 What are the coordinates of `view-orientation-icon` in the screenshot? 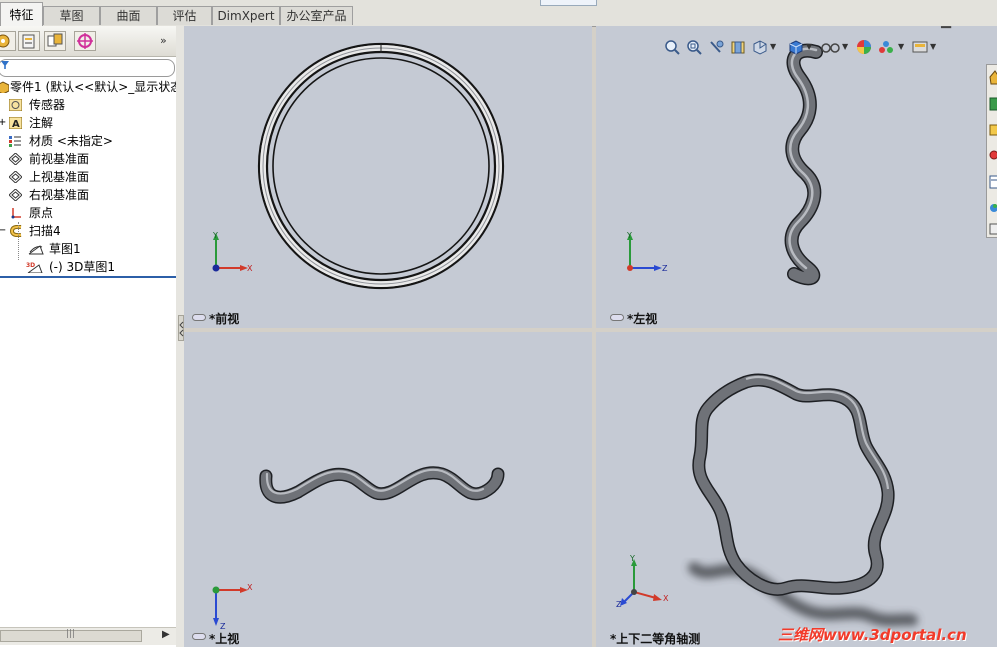 It's located at (760, 47).